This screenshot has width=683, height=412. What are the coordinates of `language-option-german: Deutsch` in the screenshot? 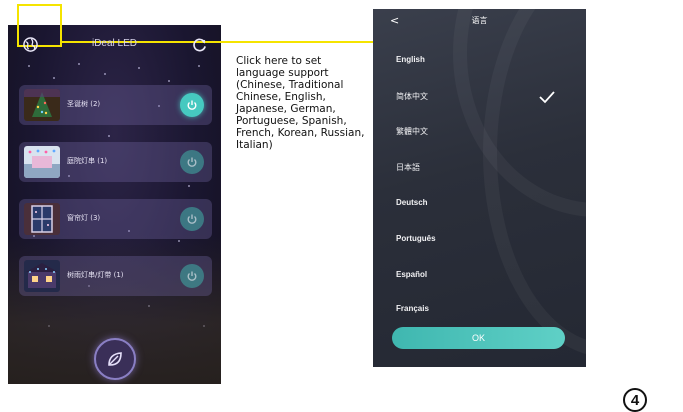 It's located at (412, 202).